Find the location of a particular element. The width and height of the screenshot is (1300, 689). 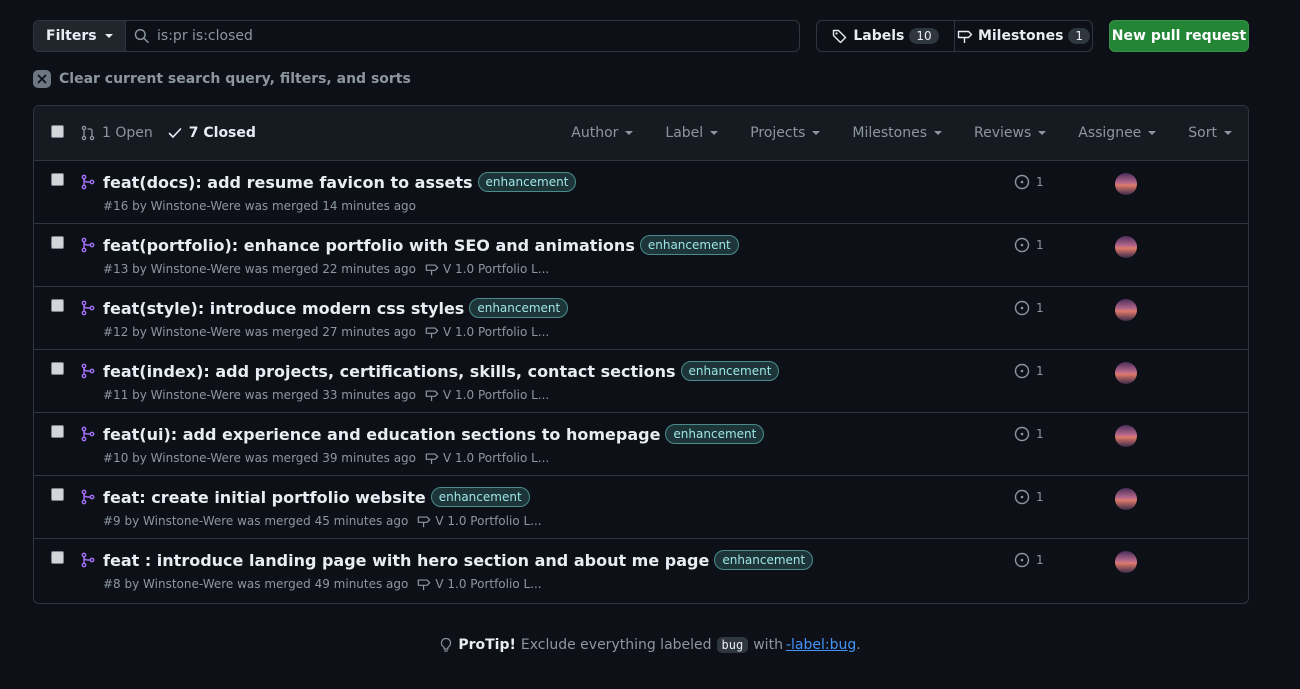

label-filter-label: Label is located at coordinates (684, 133).